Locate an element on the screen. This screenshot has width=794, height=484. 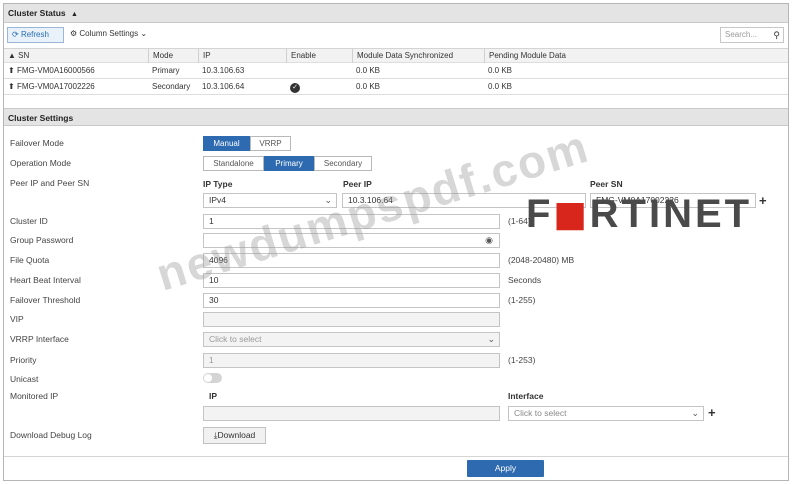
failover-threshold-input: 30 is located at coordinates (351, 300).